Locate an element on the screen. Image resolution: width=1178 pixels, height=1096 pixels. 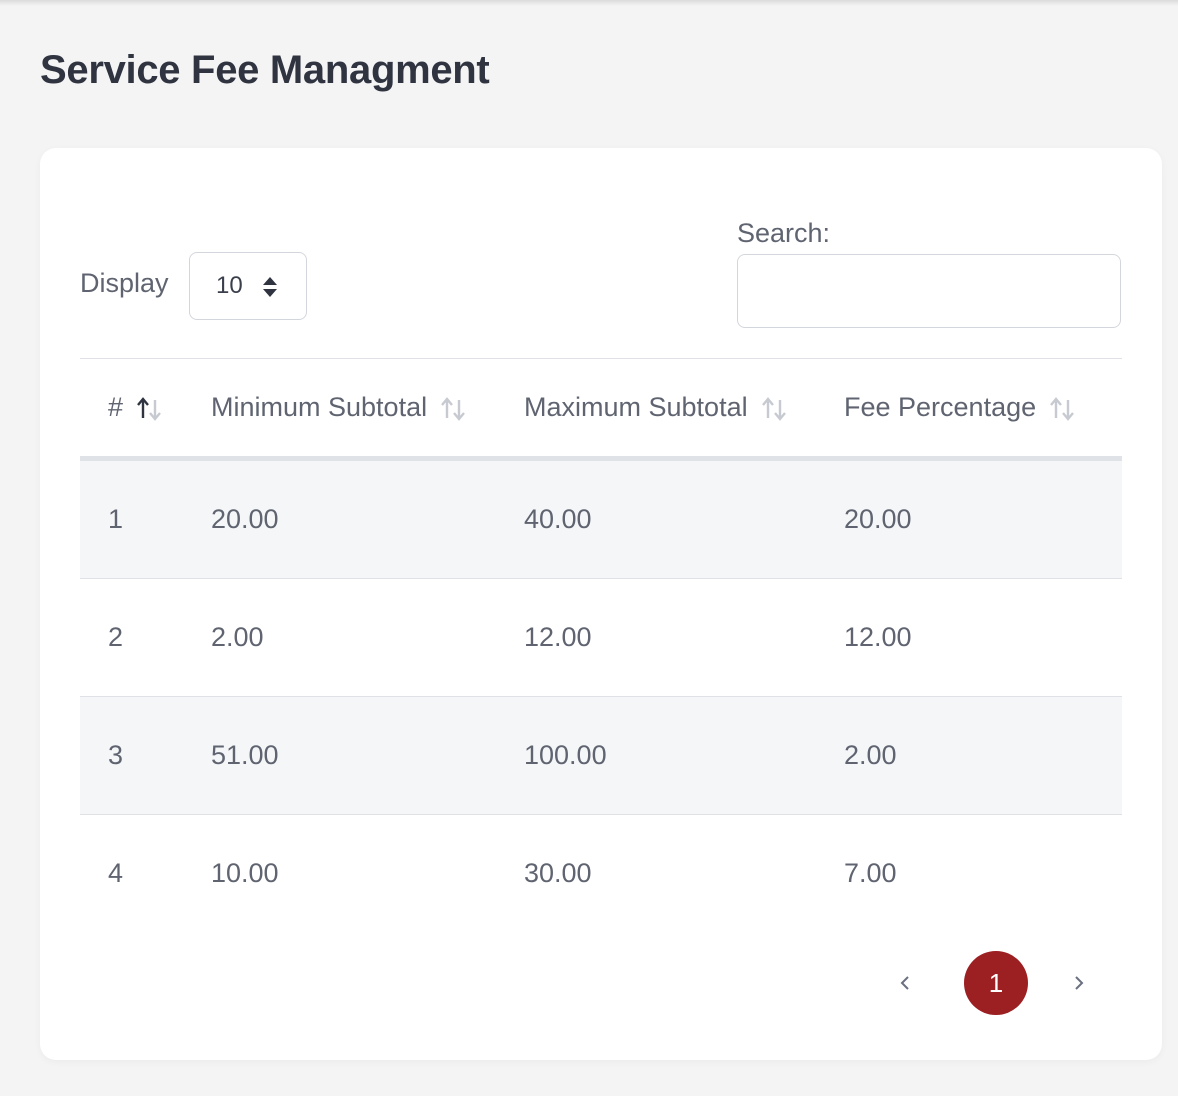
column-header-number: # is located at coordinates (145, 410).